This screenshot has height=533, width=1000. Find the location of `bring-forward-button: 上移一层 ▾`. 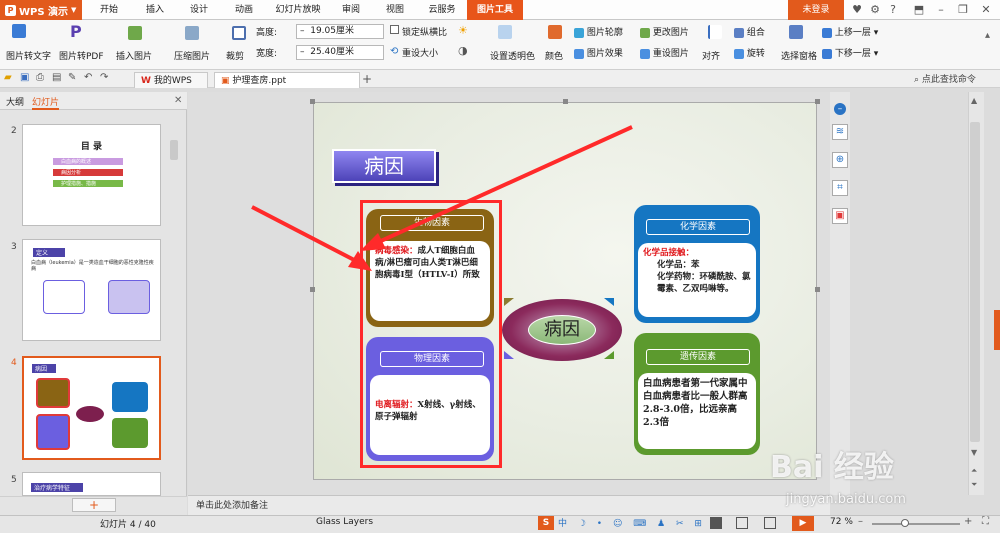

bring-forward-button: 上移一层 ▾ is located at coordinates (850, 31).